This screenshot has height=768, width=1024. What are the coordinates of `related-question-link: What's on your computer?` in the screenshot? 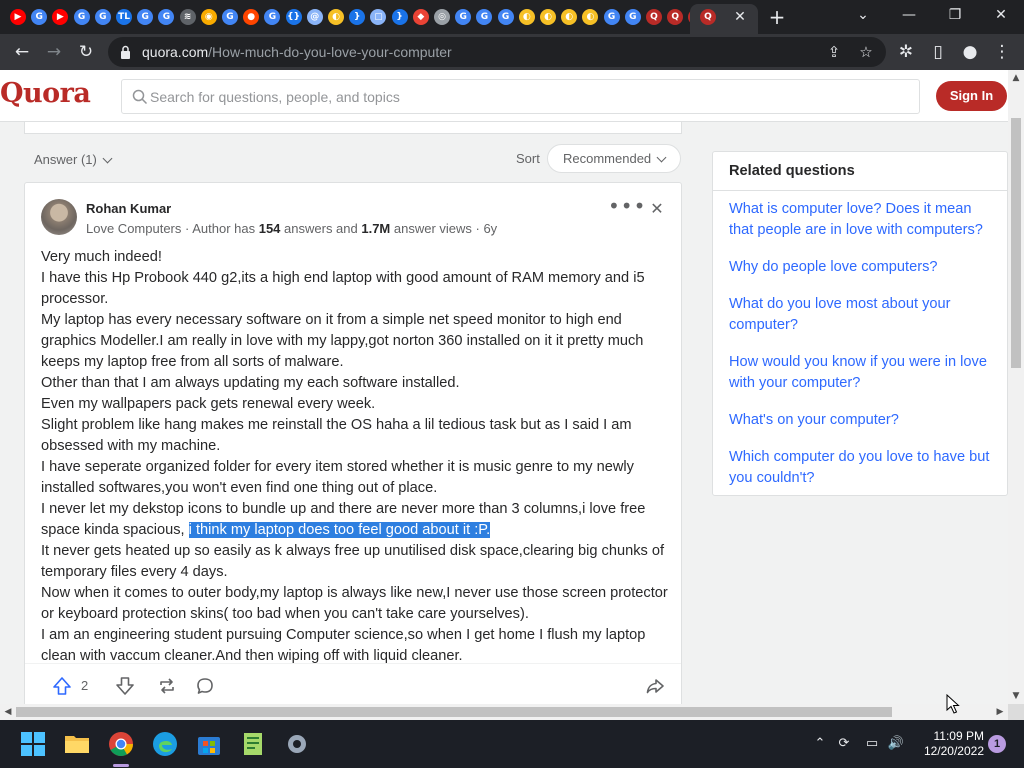 It's located at (863, 420).